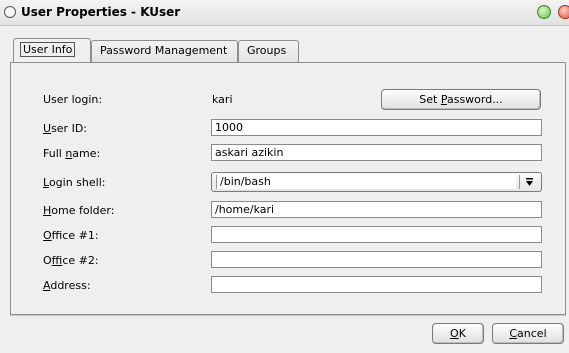 This screenshot has width=569, height=353. I want to click on label-text: O, so click(47, 260).